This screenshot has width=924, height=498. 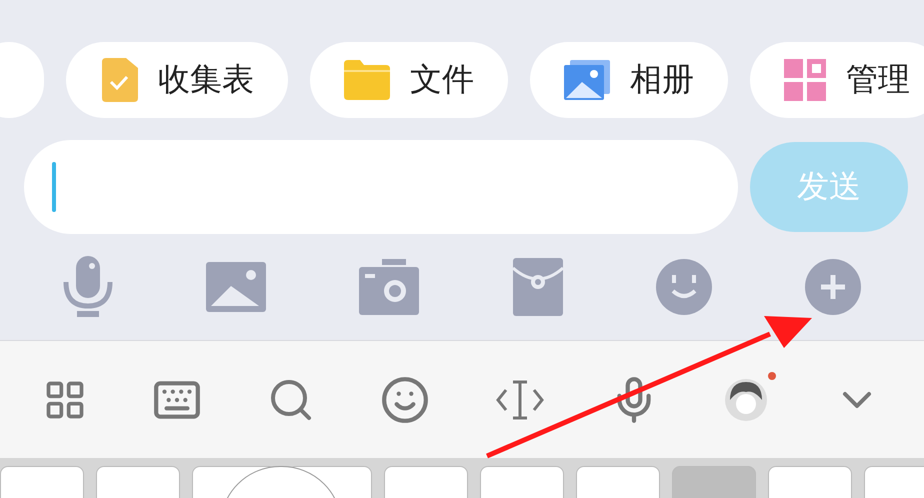 I want to click on text-cursor-icon, so click(x=520, y=400).